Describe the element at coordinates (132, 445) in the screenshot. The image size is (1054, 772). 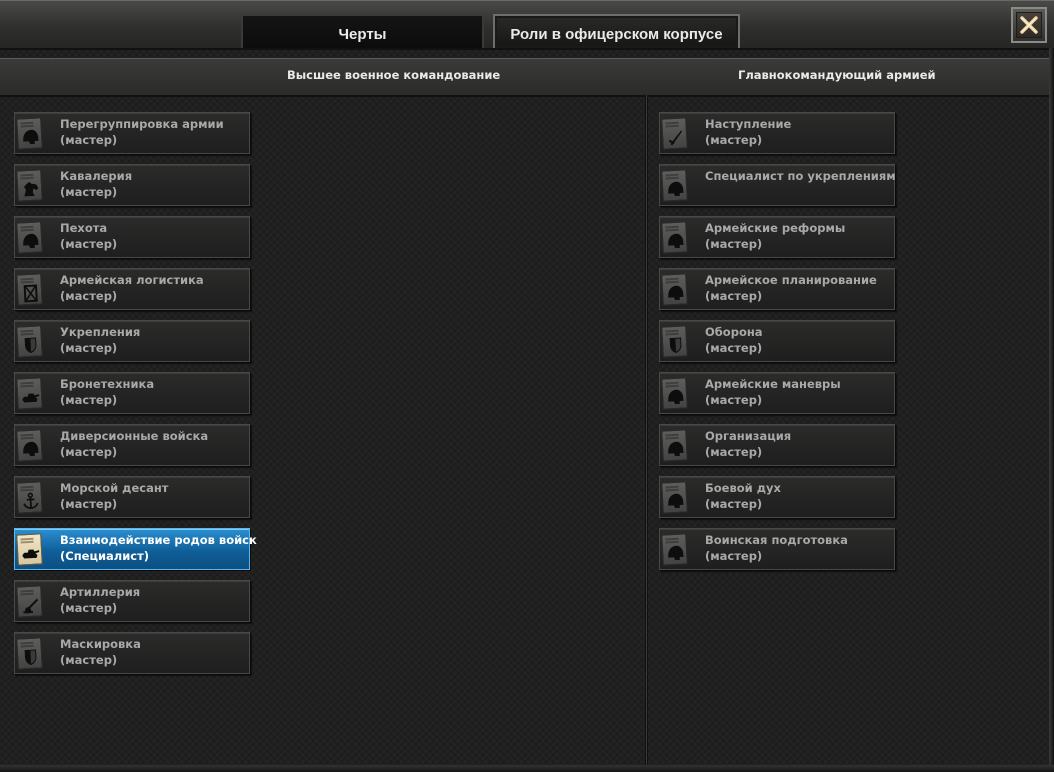
I see `role-button: Диверсионные войска (мастер)` at that location.